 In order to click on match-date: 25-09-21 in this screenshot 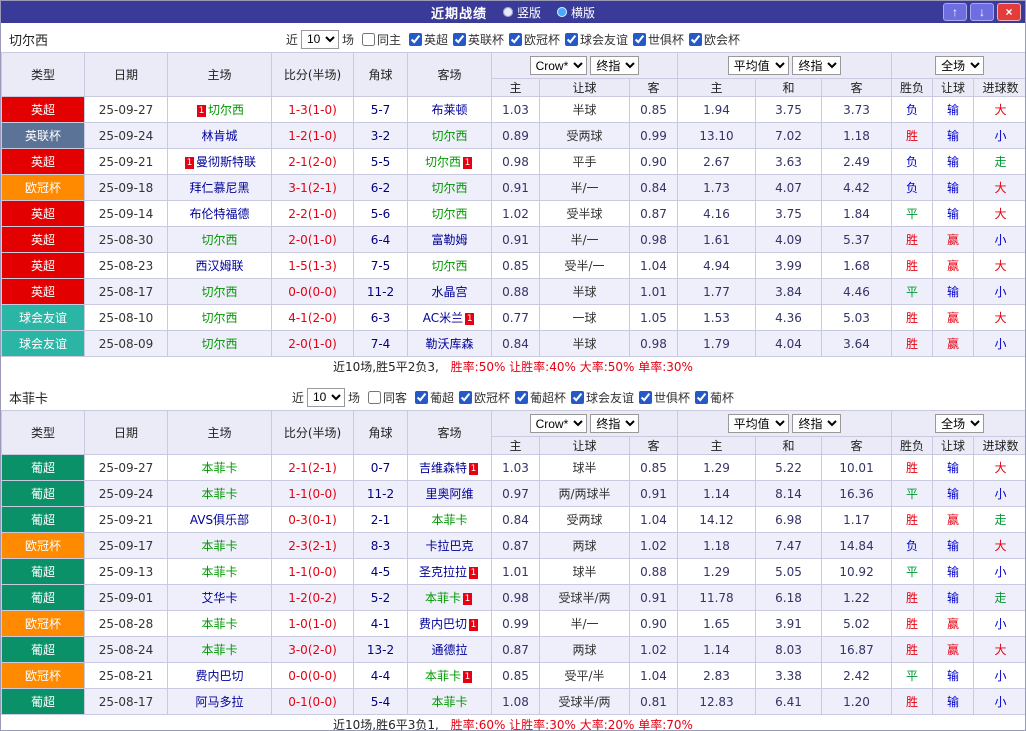, I will do `click(126, 519)`.